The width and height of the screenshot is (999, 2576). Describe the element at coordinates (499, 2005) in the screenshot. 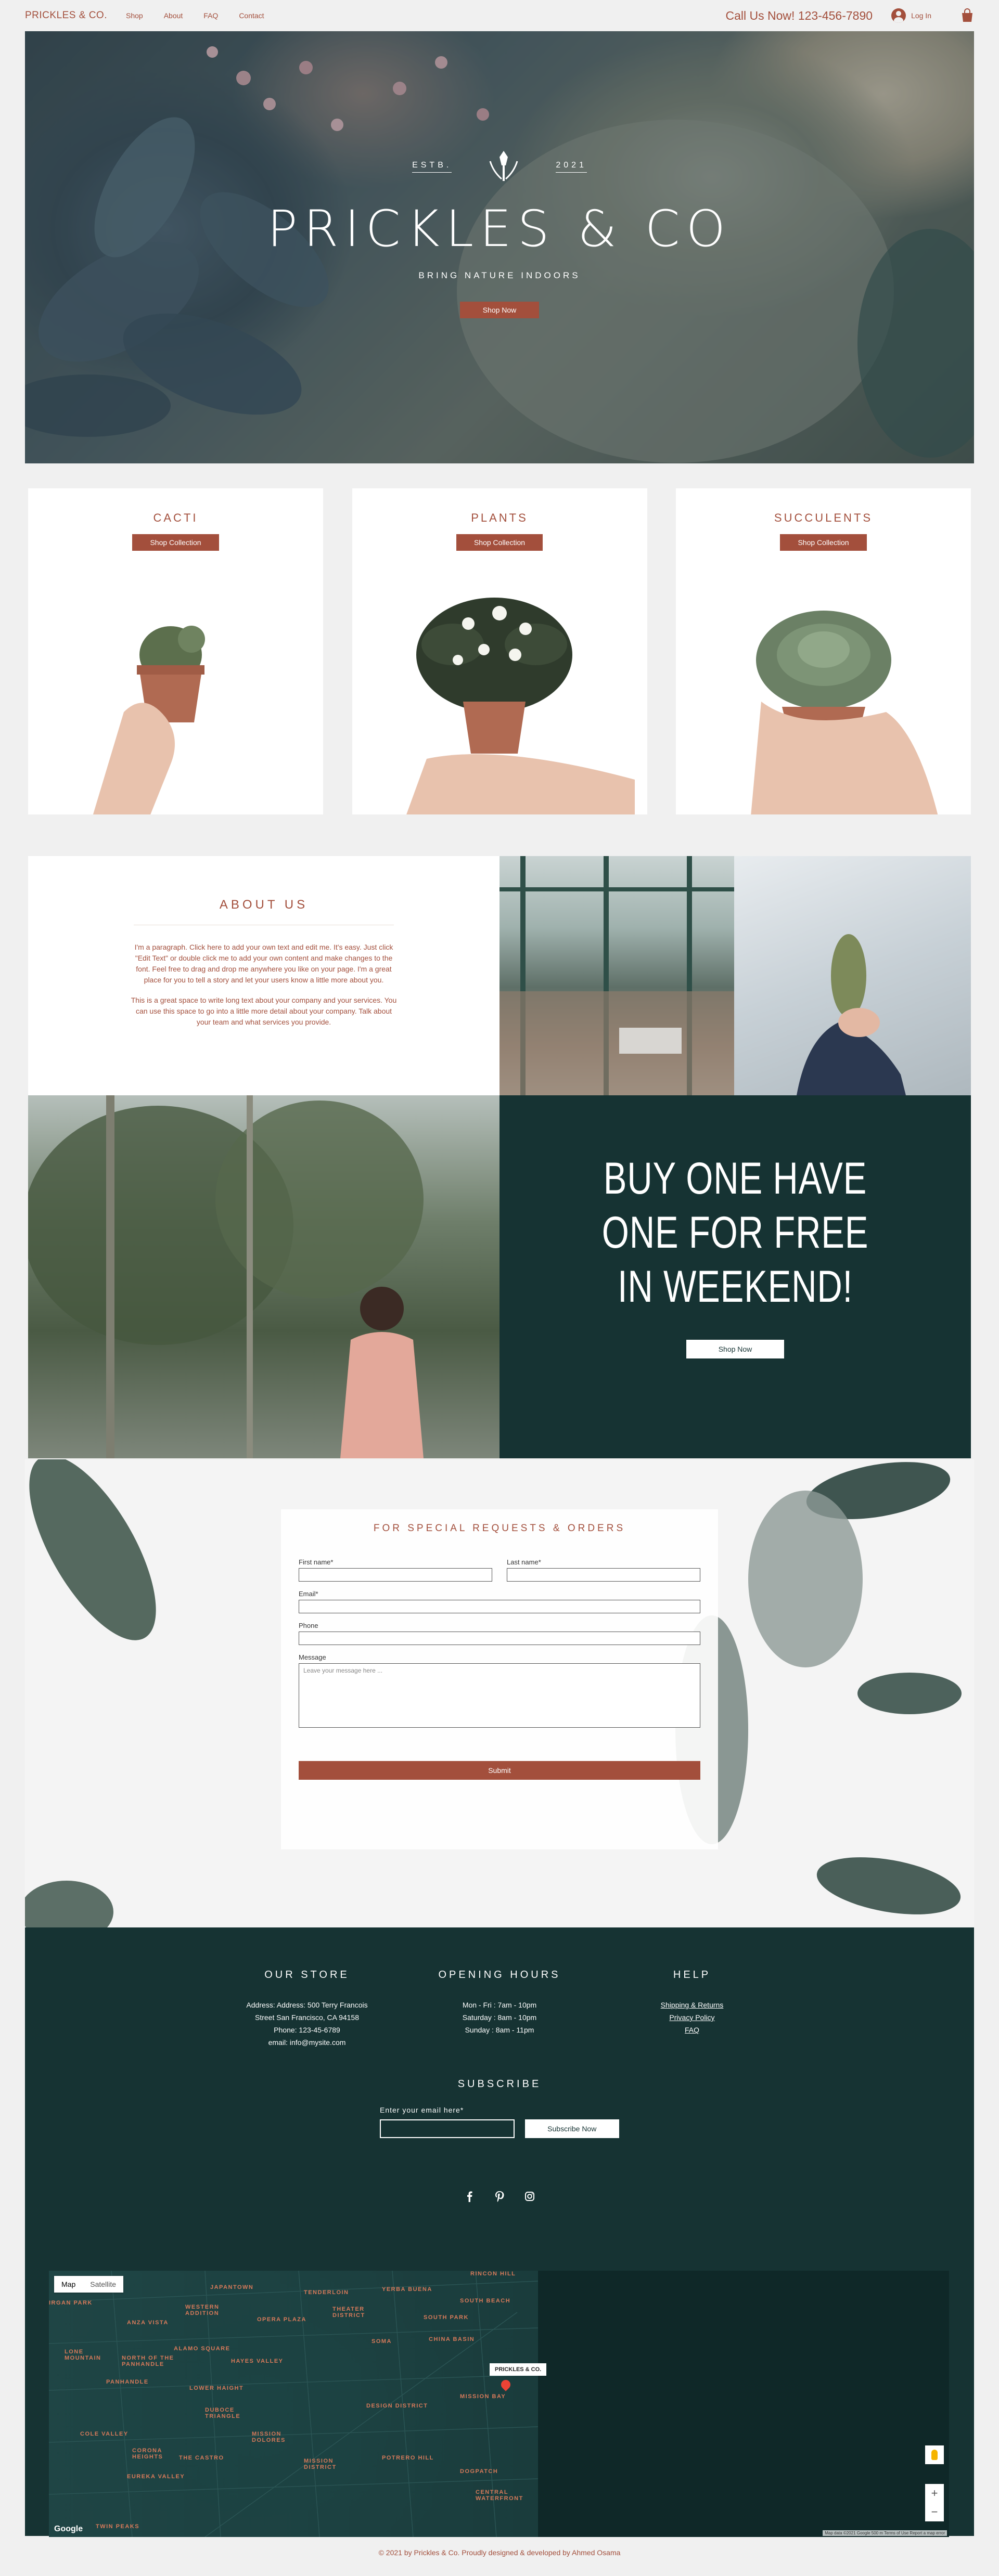

I see `hours-line: Mon - Fri : 7am - 10pm` at that location.